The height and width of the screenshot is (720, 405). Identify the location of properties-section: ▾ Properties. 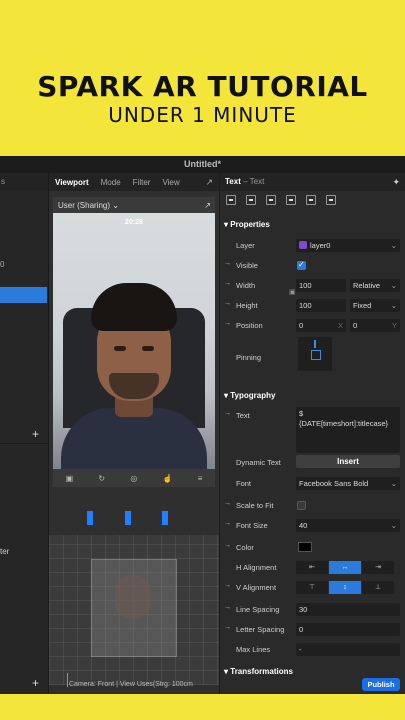
(247, 224).